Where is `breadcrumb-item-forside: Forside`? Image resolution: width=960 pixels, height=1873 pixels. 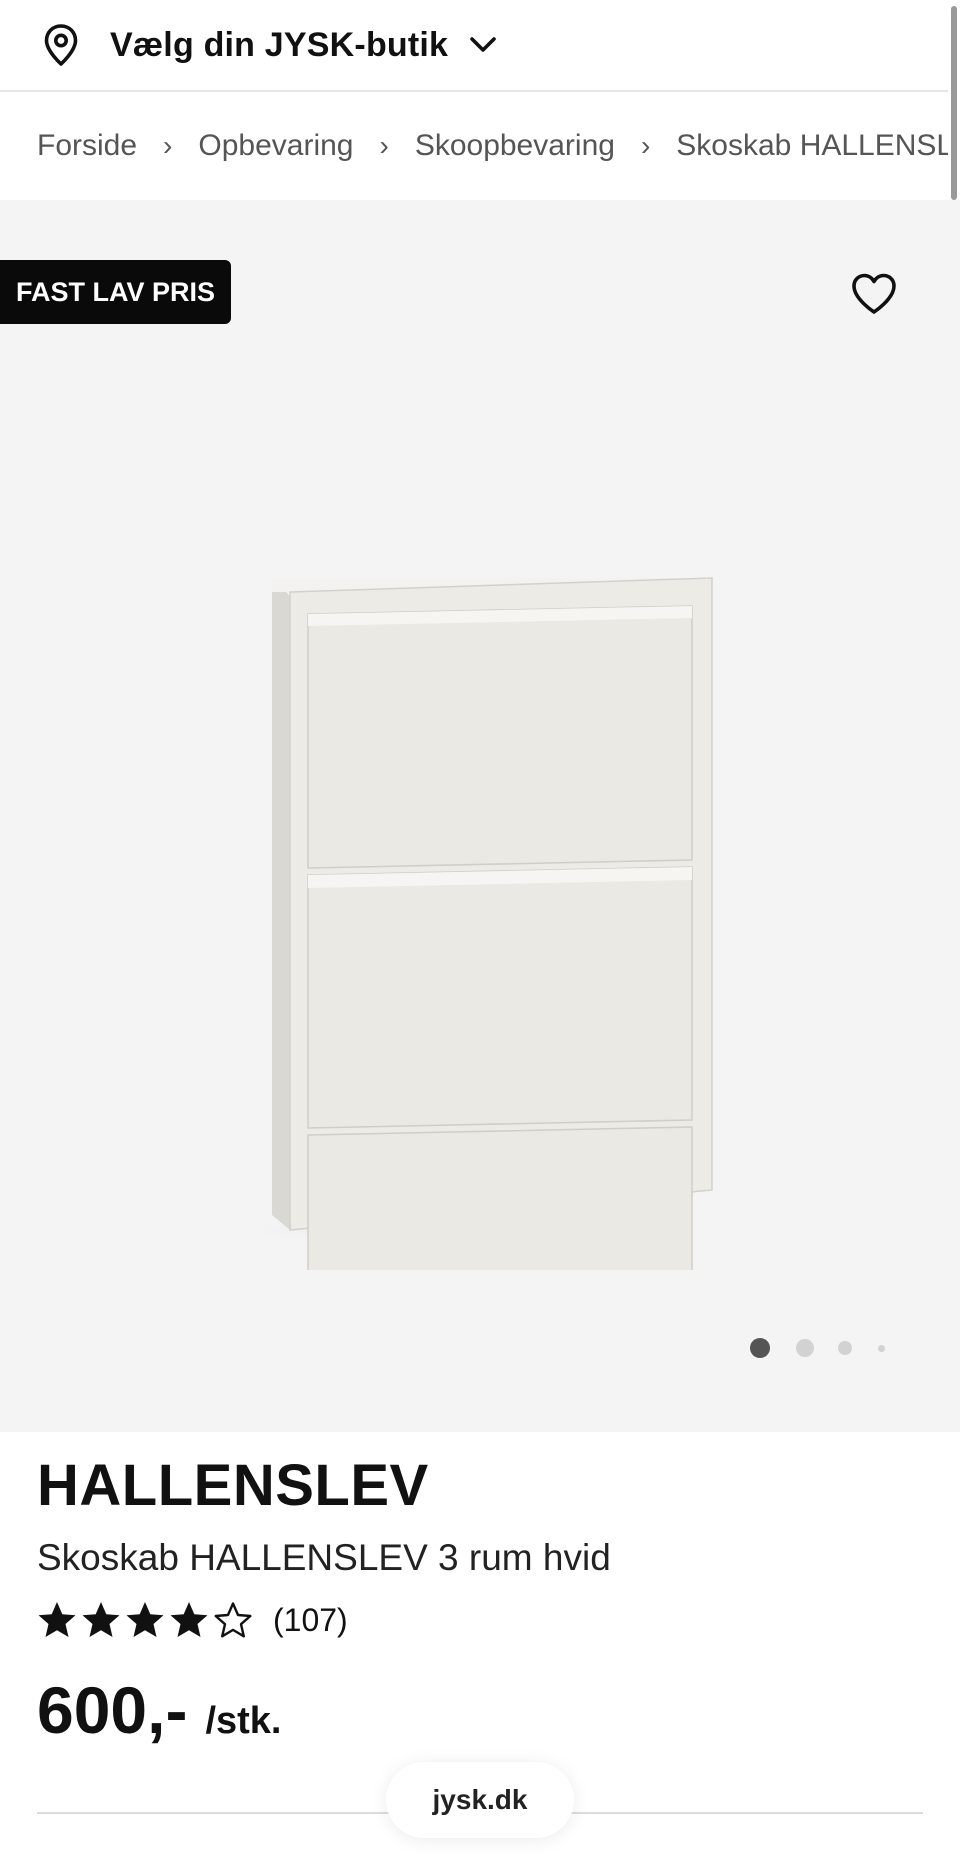
breadcrumb-item-forside: Forside is located at coordinates (87, 146).